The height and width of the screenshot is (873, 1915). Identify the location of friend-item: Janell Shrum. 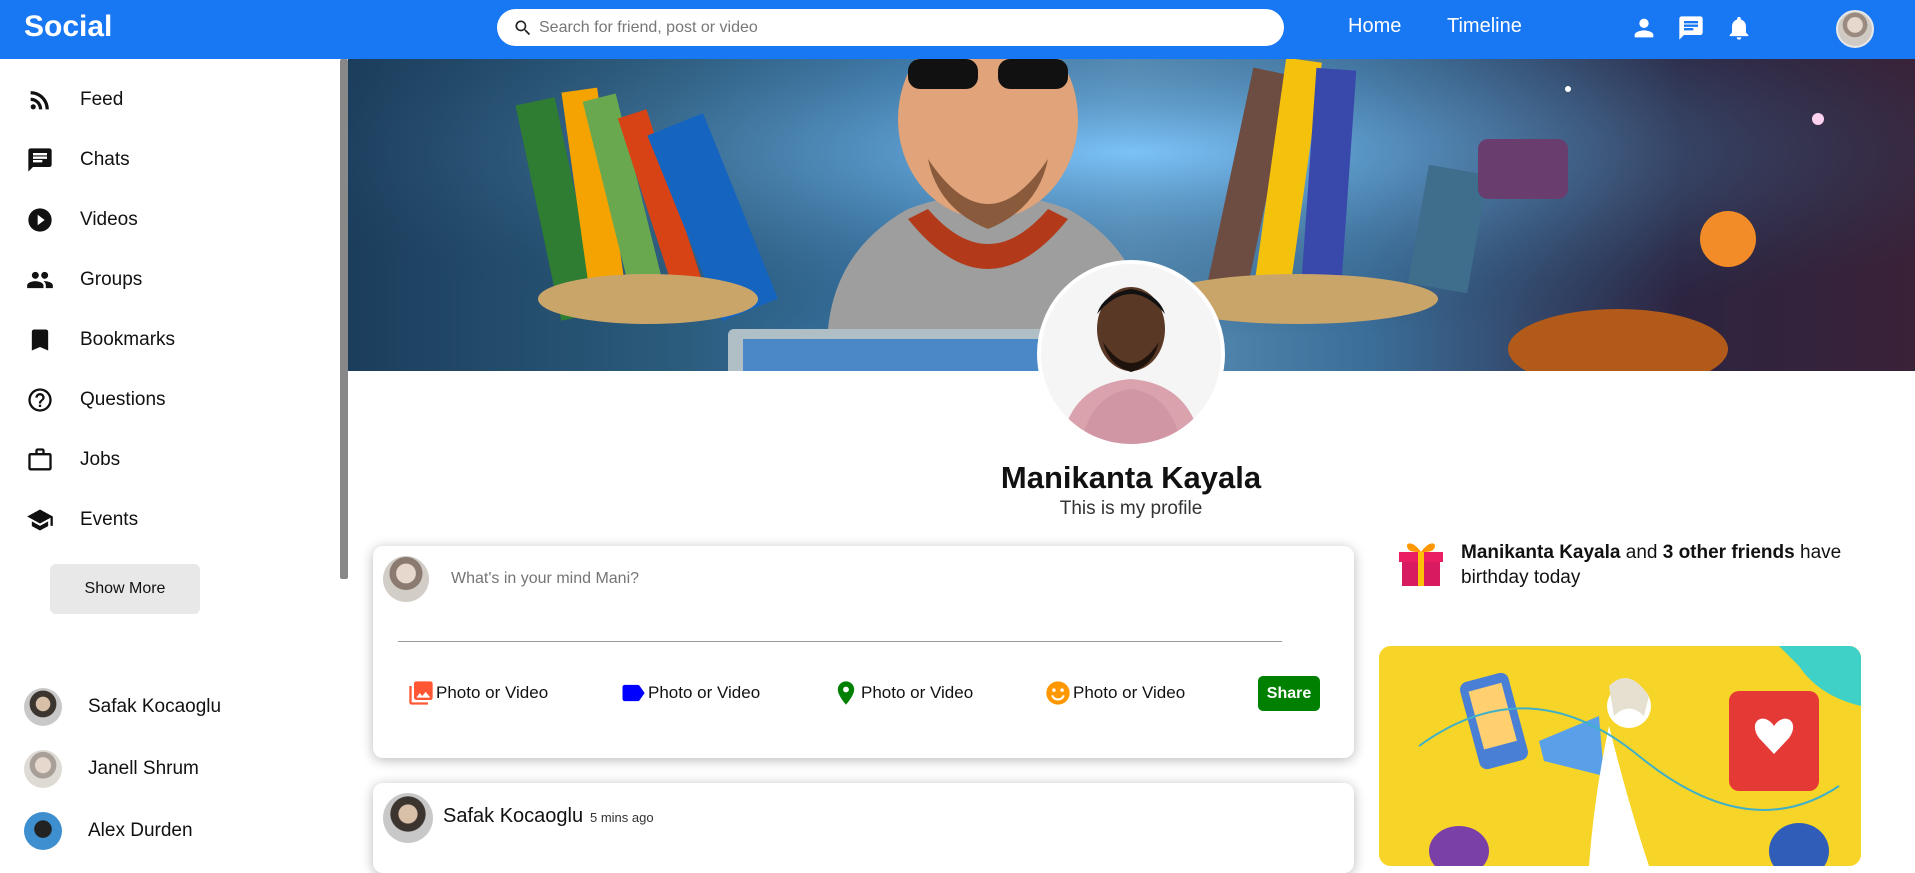
(111, 769).